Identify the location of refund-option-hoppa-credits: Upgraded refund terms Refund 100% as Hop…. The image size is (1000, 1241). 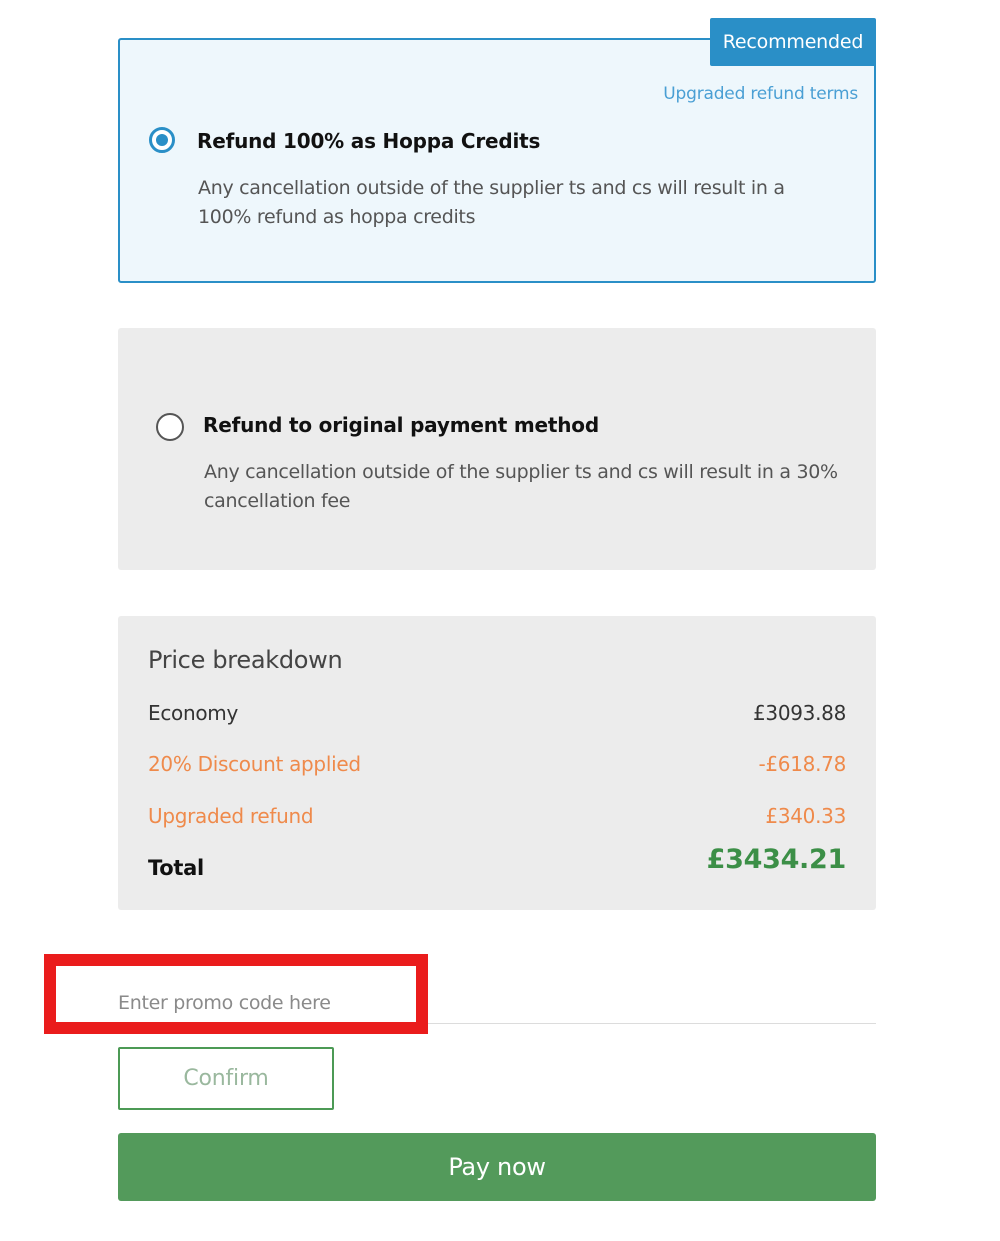
(497, 160).